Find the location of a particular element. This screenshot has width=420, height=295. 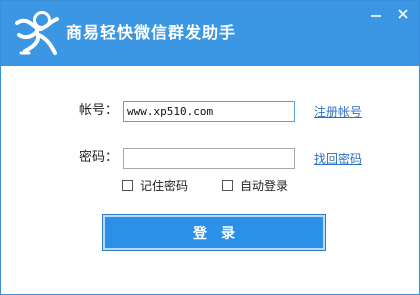

close-button is located at coordinates (403, 14).